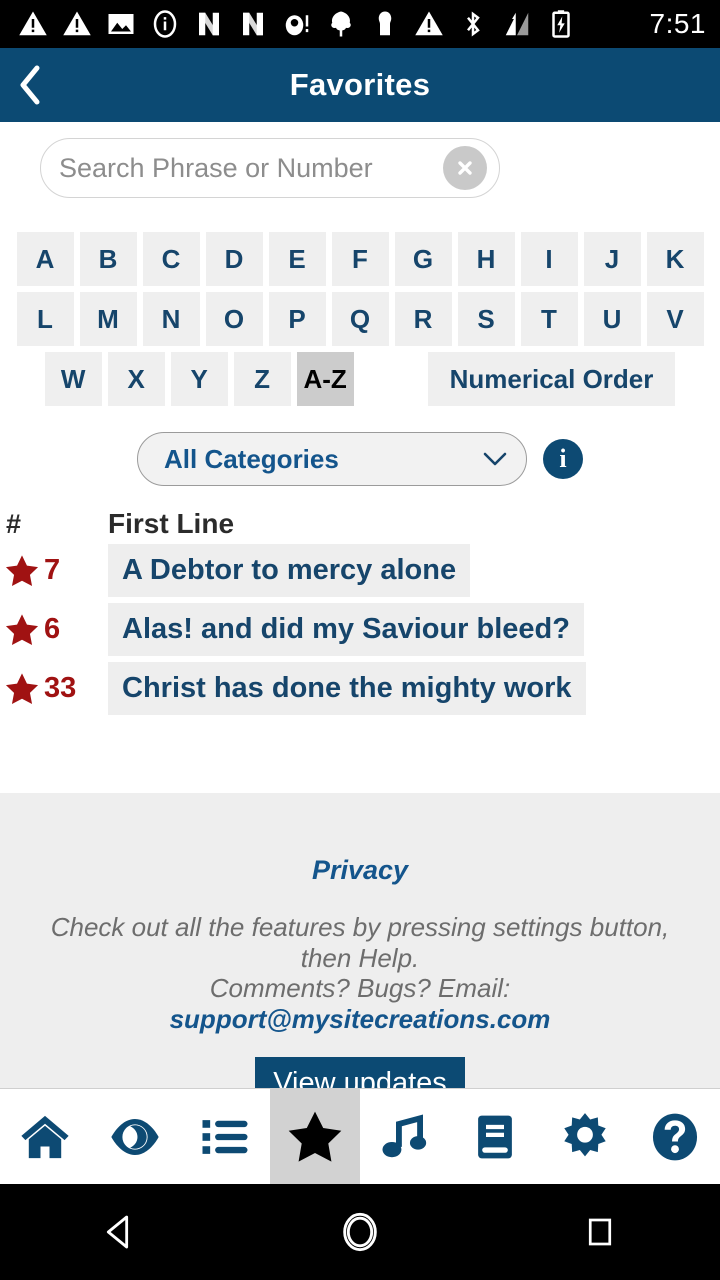 The width and height of the screenshot is (720, 1280). Describe the element at coordinates (360, 870) in the screenshot. I see `privacy-link: Privacy` at that location.